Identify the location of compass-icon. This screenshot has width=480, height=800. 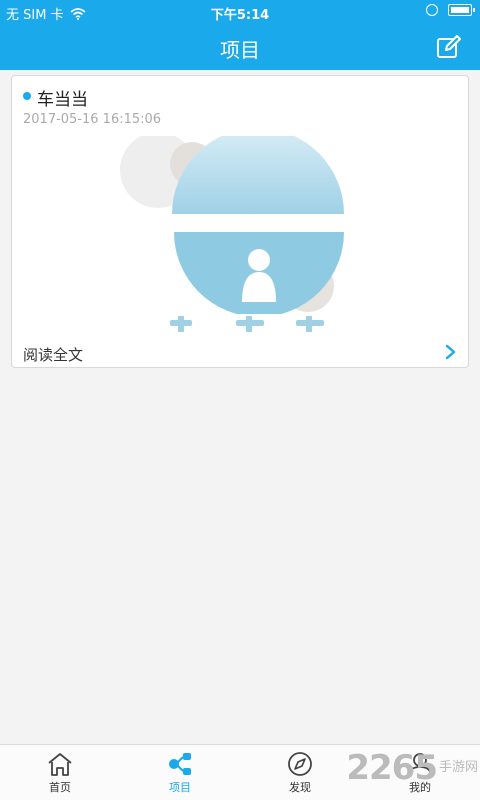
(300, 764).